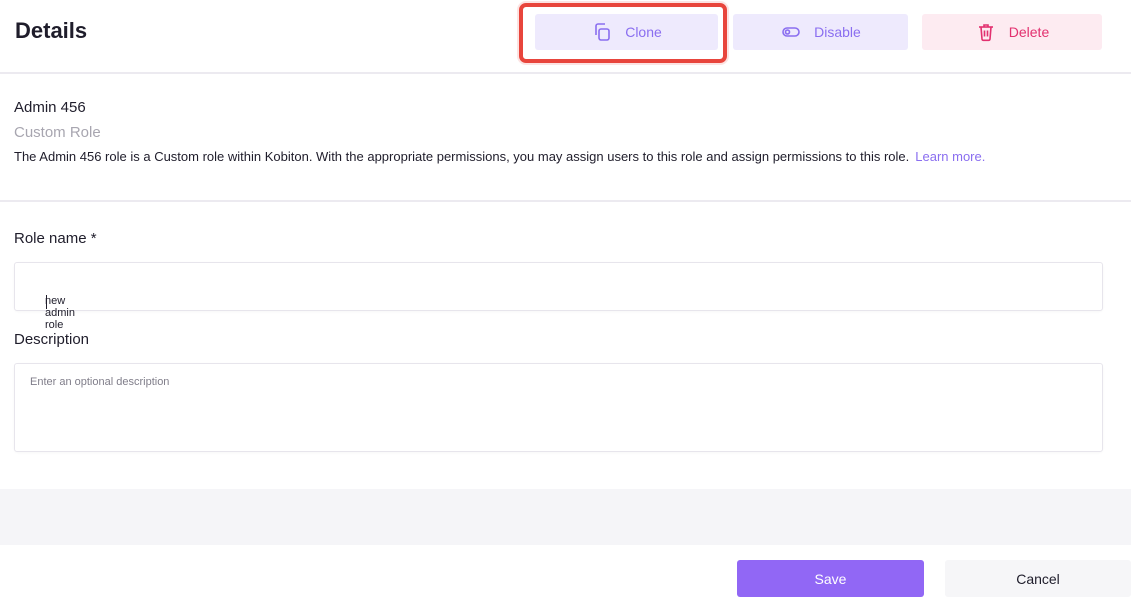 This screenshot has width=1131, height=601. Describe the element at coordinates (60, 313) in the screenshot. I see `role-name-value: new admin role` at that location.